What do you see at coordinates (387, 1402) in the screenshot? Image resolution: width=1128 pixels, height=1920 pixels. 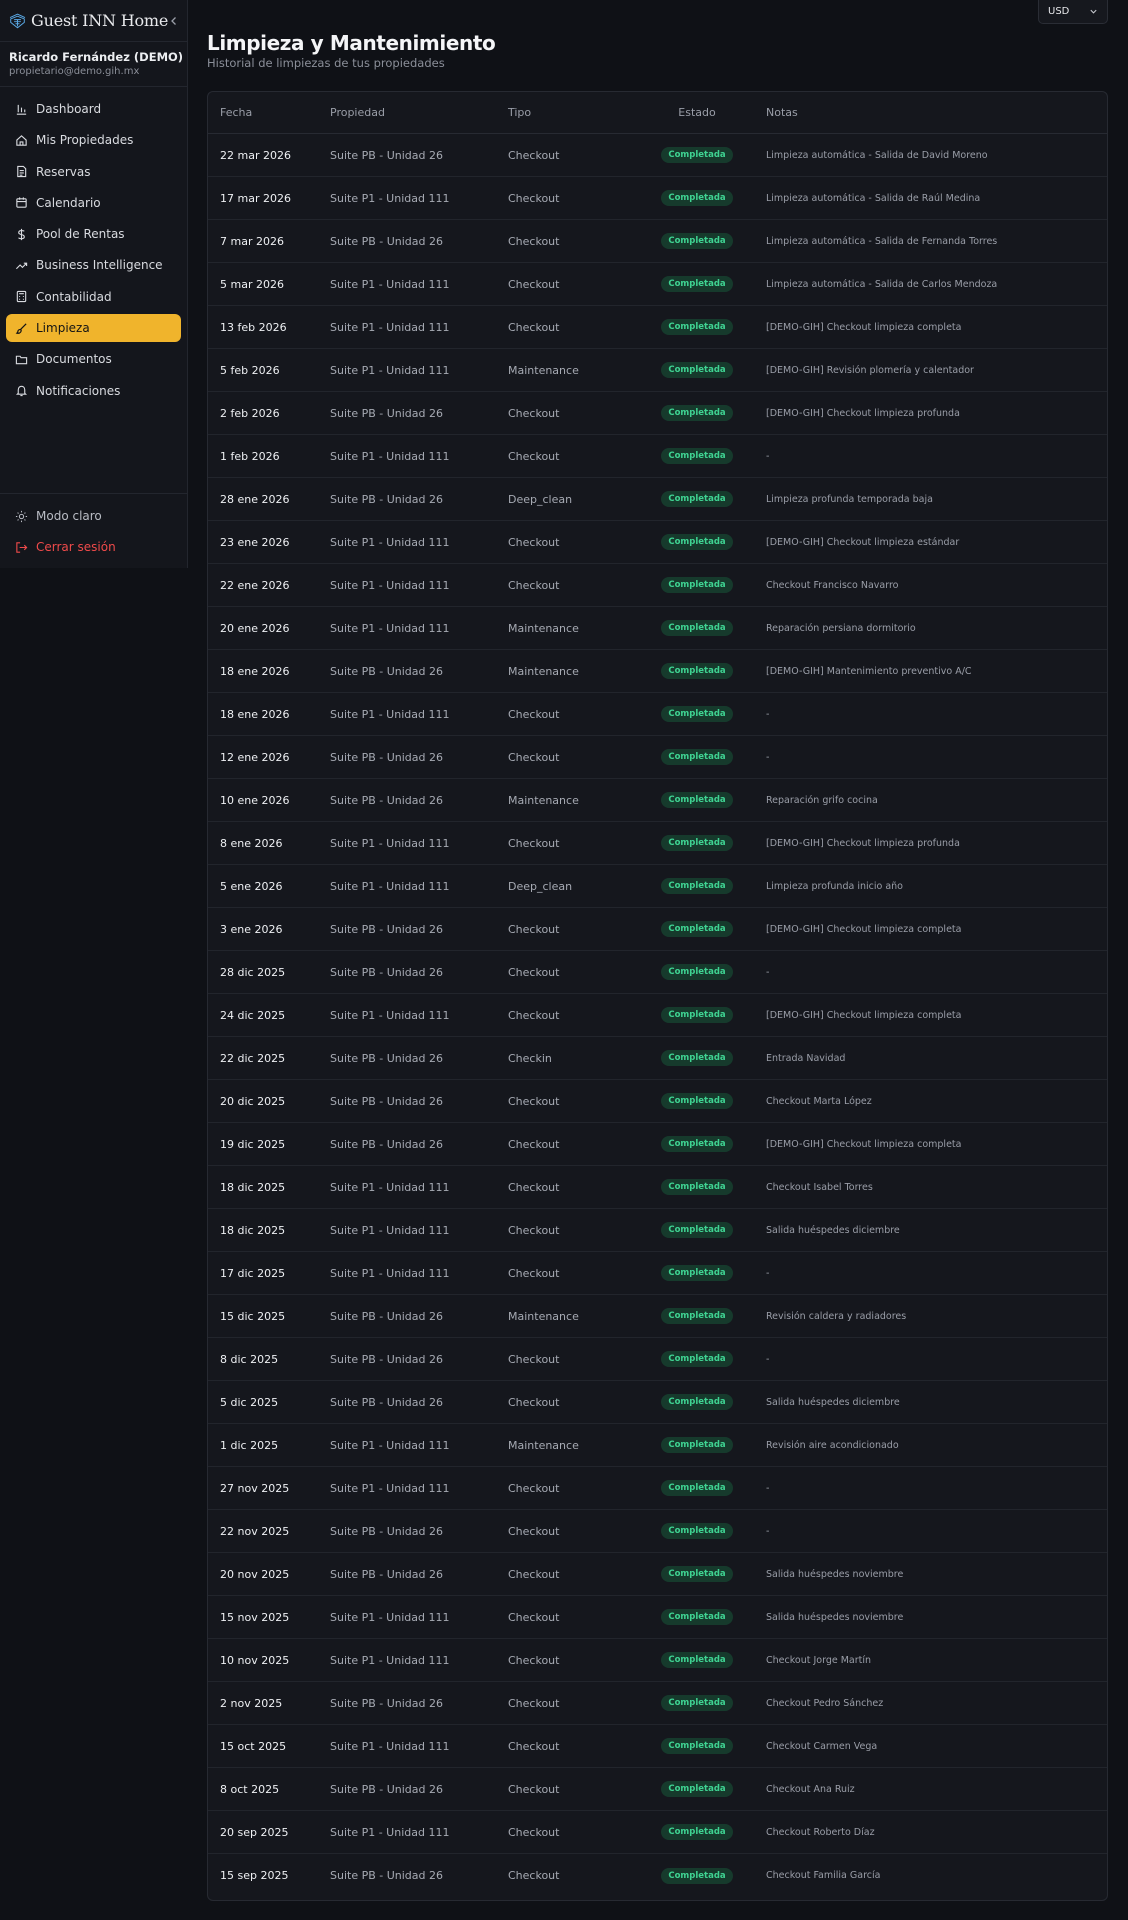 I see `cell-propiedad: Suite PB - Unidad 26` at bounding box center [387, 1402].